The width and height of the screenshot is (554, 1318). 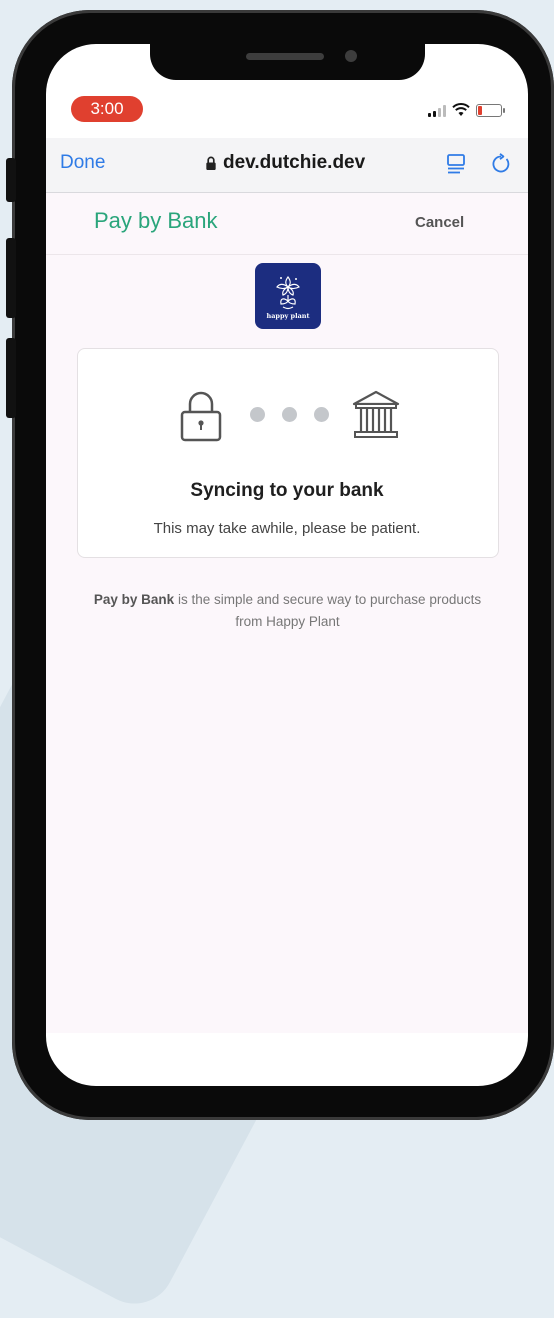 What do you see at coordinates (288, 292) in the screenshot?
I see `flower-icon` at bounding box center [288, 292].